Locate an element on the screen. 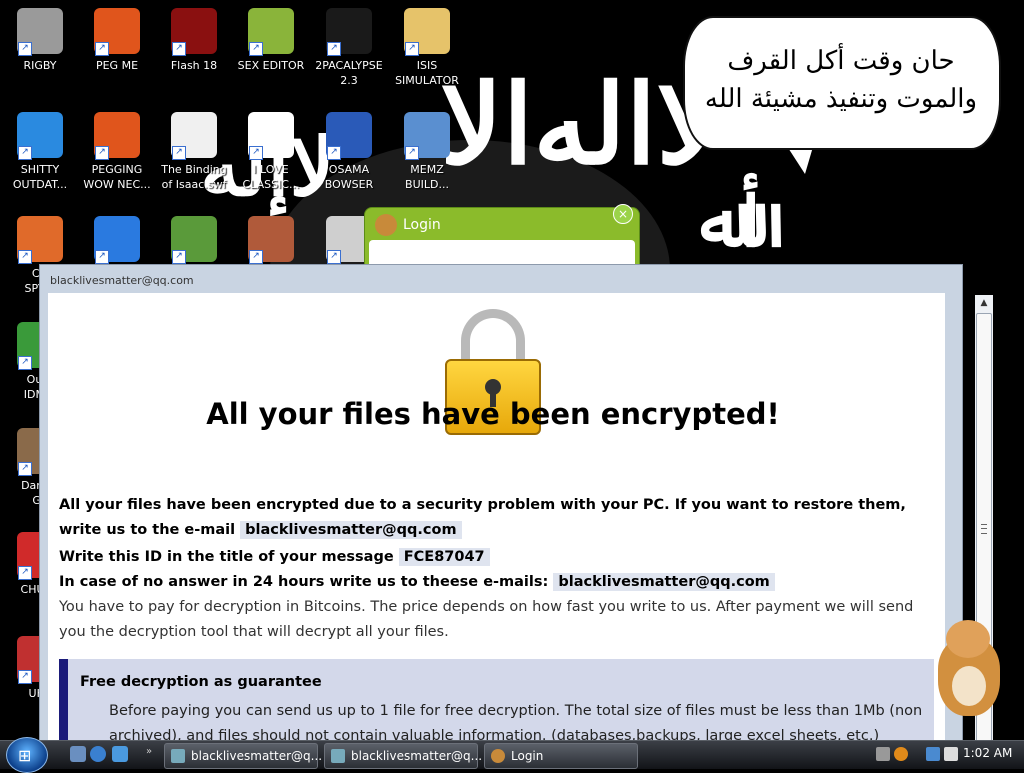 The height and width of the screenshot is (773, 1024). desktop-icon: ↗ OSAMA BOWSER is located at coordinates (349, 152).